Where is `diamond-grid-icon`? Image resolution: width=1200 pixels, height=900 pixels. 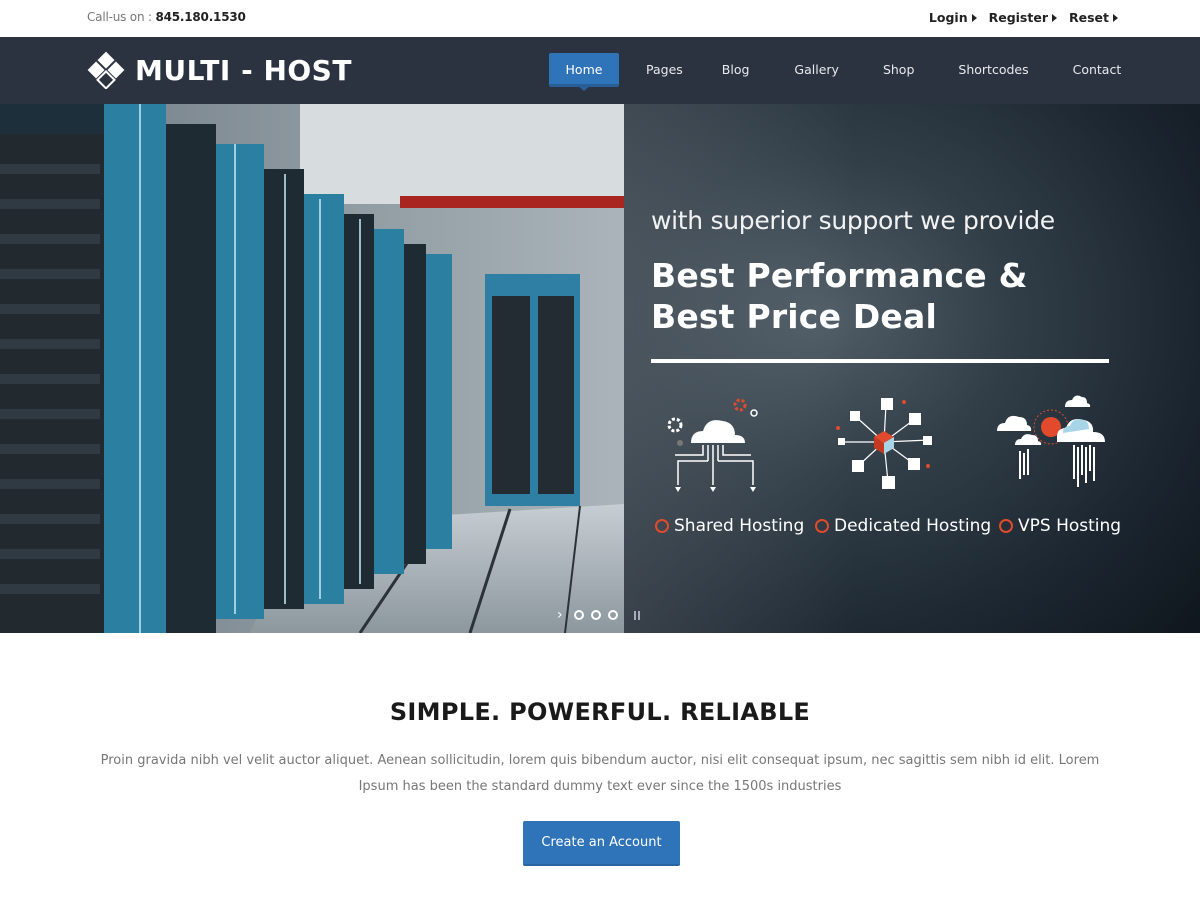 diamond-grid-icon is located at coordinates (106, 70).